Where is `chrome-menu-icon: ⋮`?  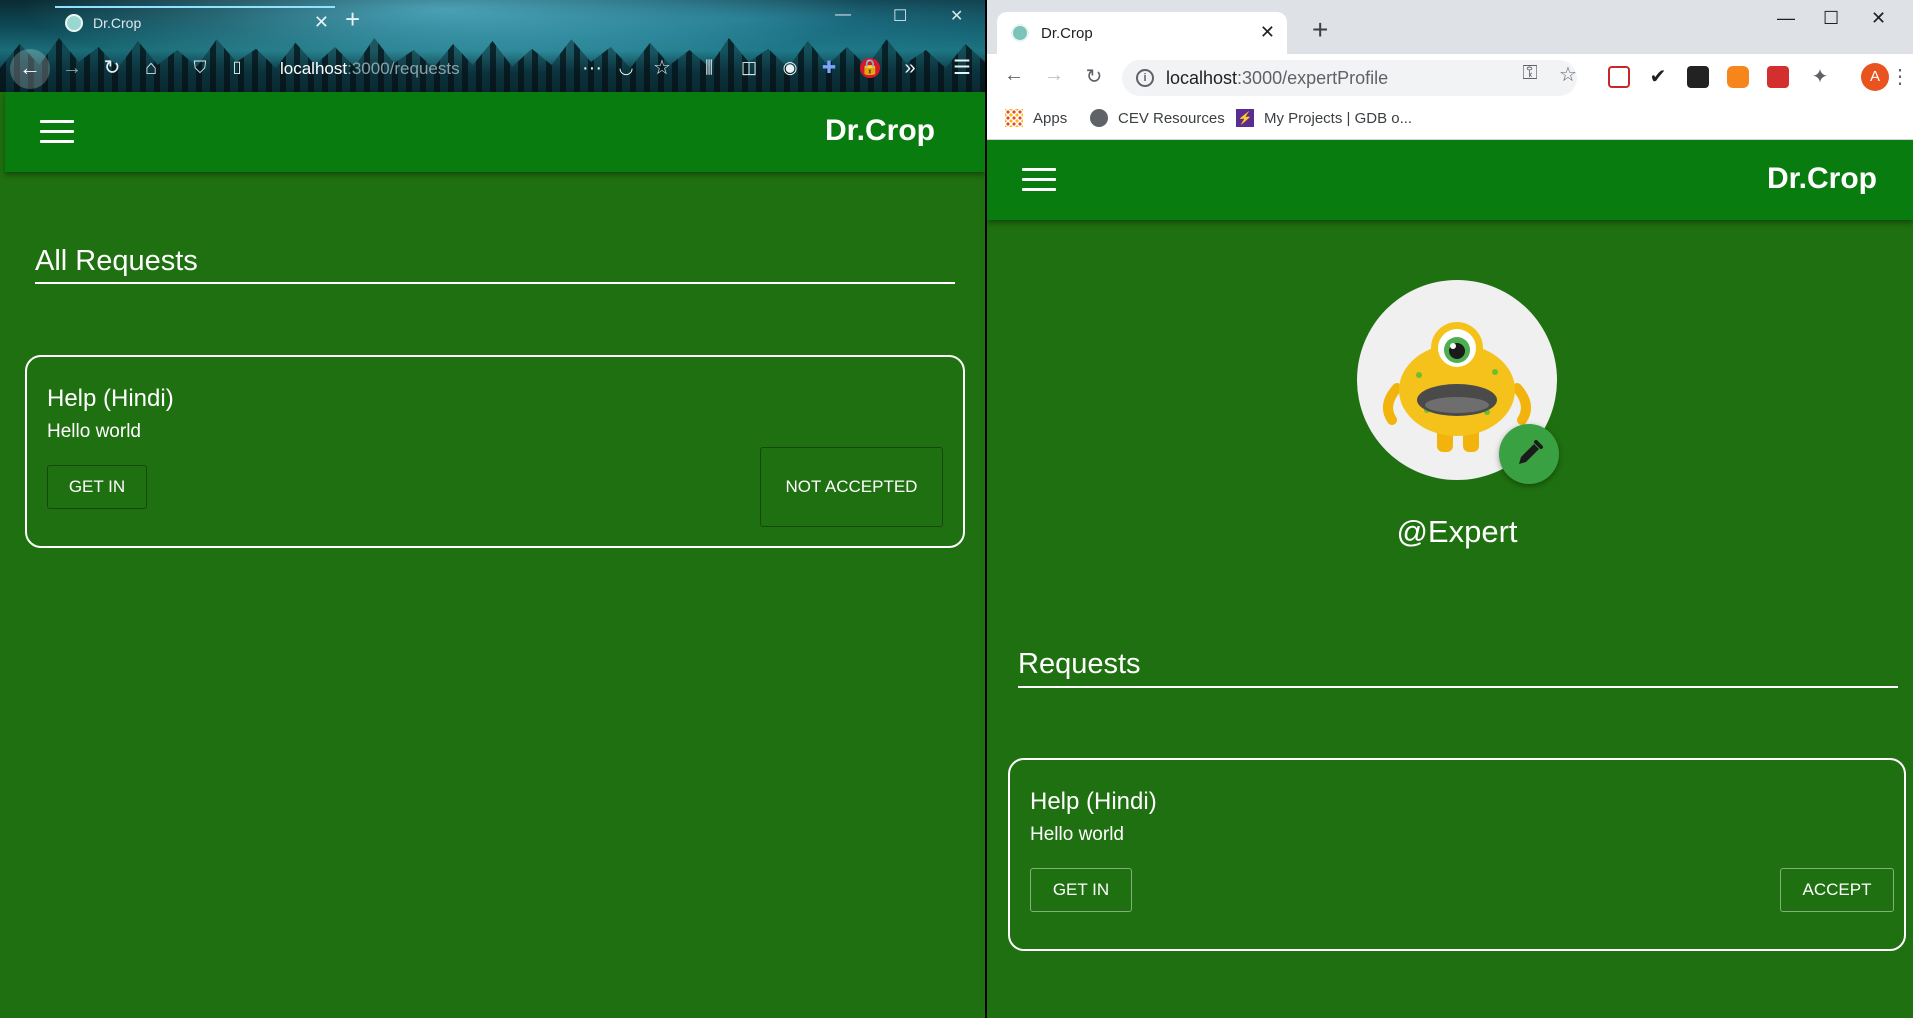
chrome-menu-icon: ⋮ is located at coordinates (1900, 76).